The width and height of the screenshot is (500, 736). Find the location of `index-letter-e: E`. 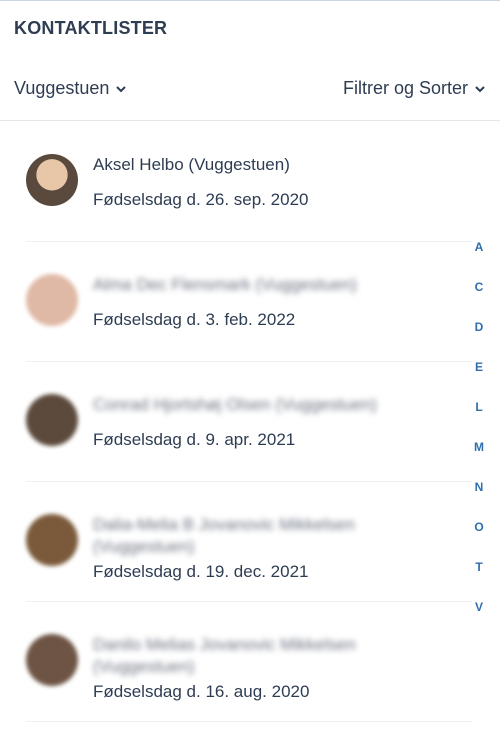

index-letter-e: E is located at coordinates (479, 380).